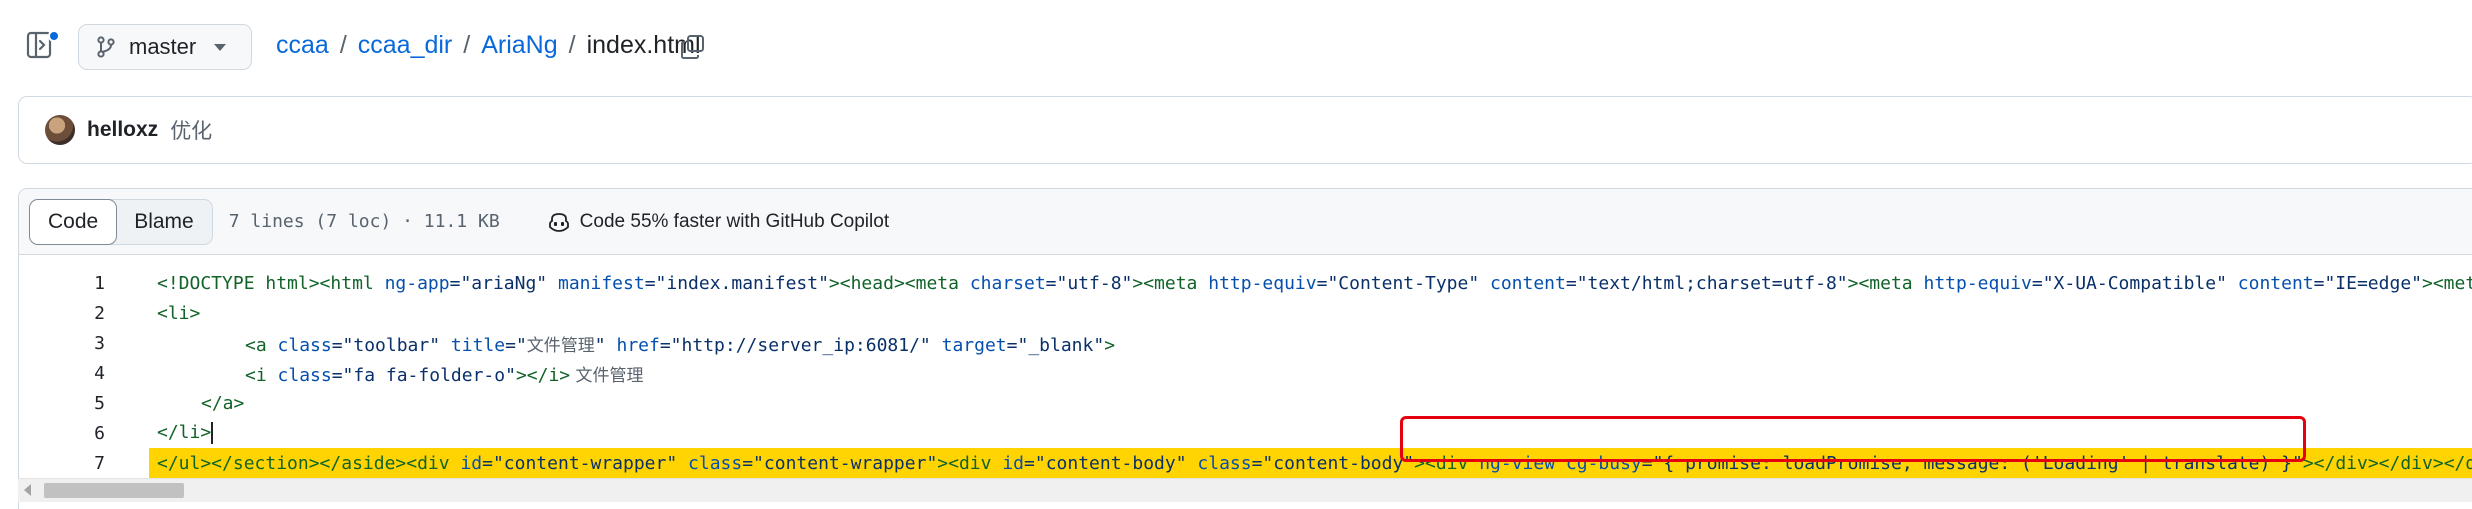 The image size is (2472, 509). What do you see at coordinates (1055, 345) in the screenshot?
I see `code-token: ="_blank"` at bounding box center [1055, 345].